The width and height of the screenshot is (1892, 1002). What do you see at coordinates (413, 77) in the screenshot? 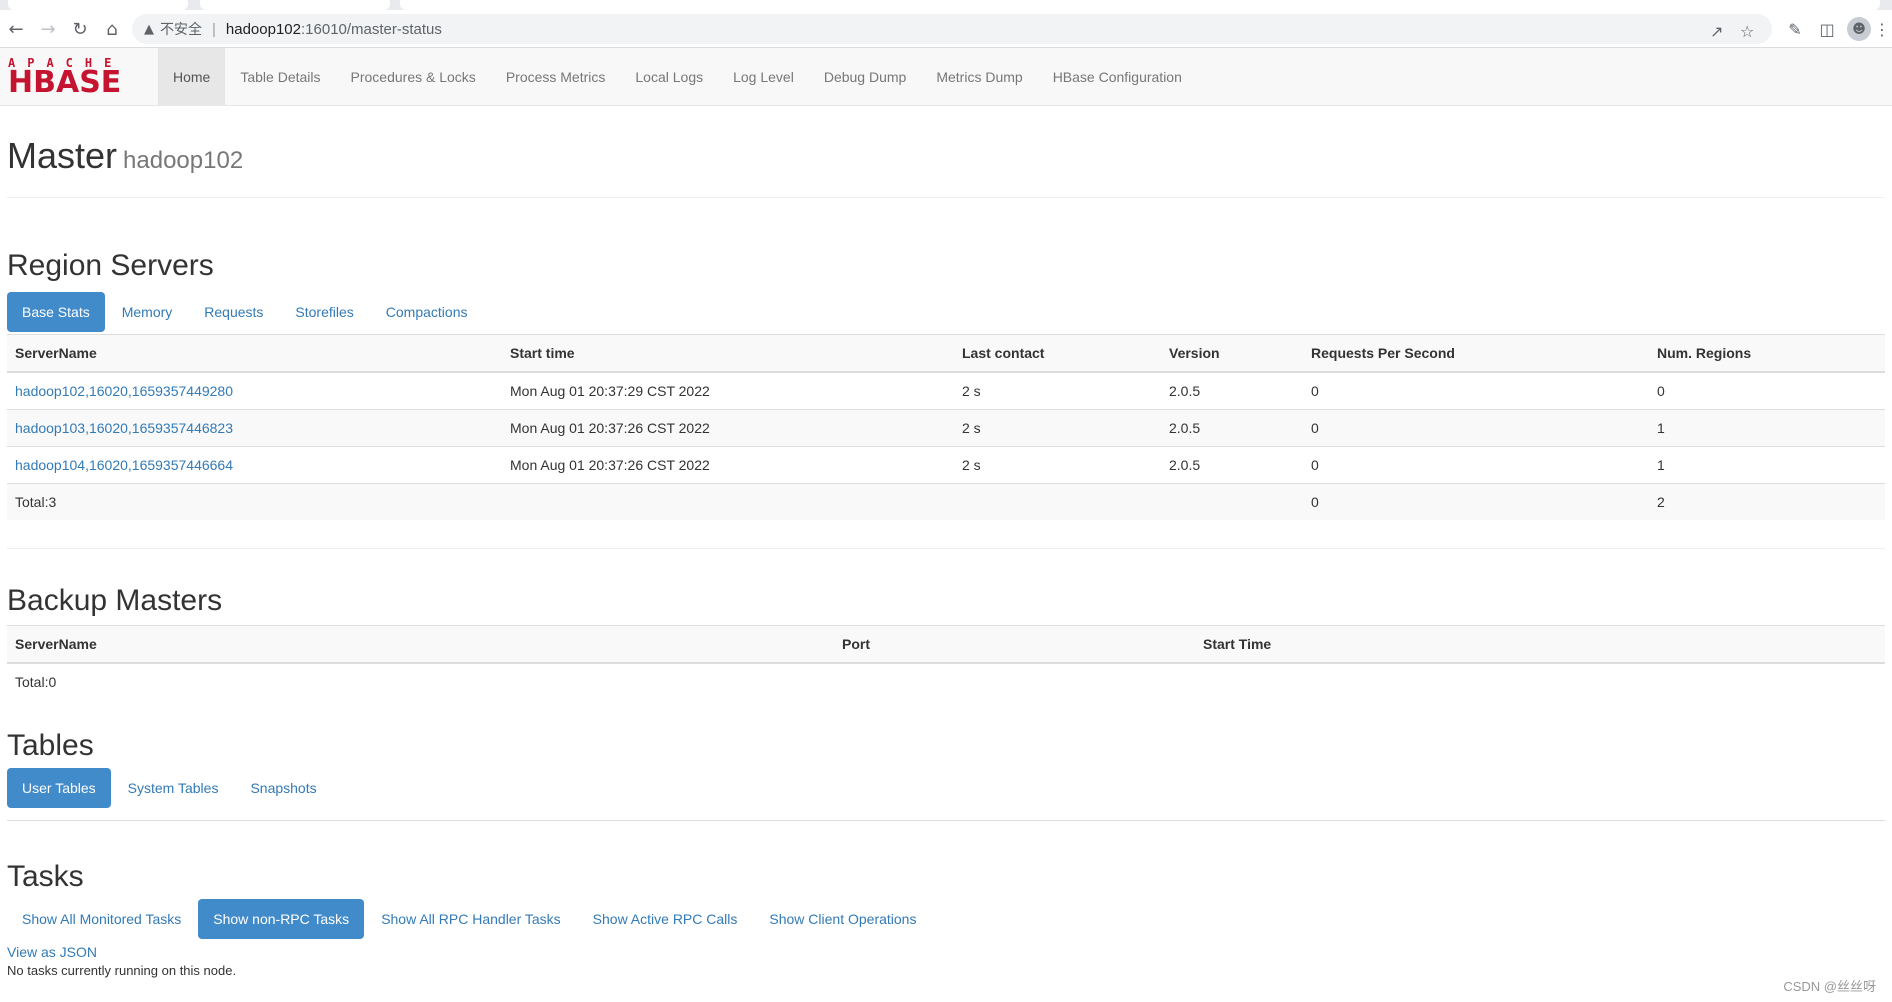
I see `nav-procedures-locks: Procedures & Locks` at bounding box center [413, 77].